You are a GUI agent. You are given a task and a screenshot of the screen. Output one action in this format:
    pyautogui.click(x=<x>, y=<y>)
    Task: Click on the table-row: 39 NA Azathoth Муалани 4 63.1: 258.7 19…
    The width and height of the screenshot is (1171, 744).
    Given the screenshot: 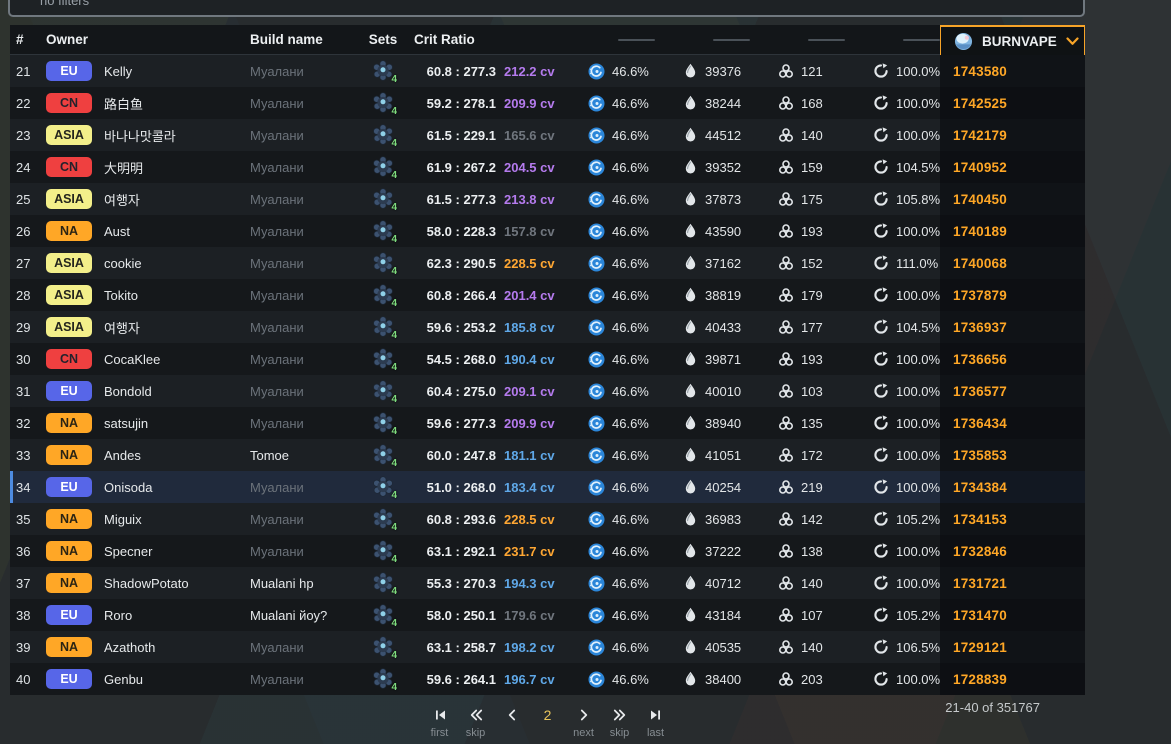 What is the action you would take?
    pyautogui.click(x=547, y=647)
    